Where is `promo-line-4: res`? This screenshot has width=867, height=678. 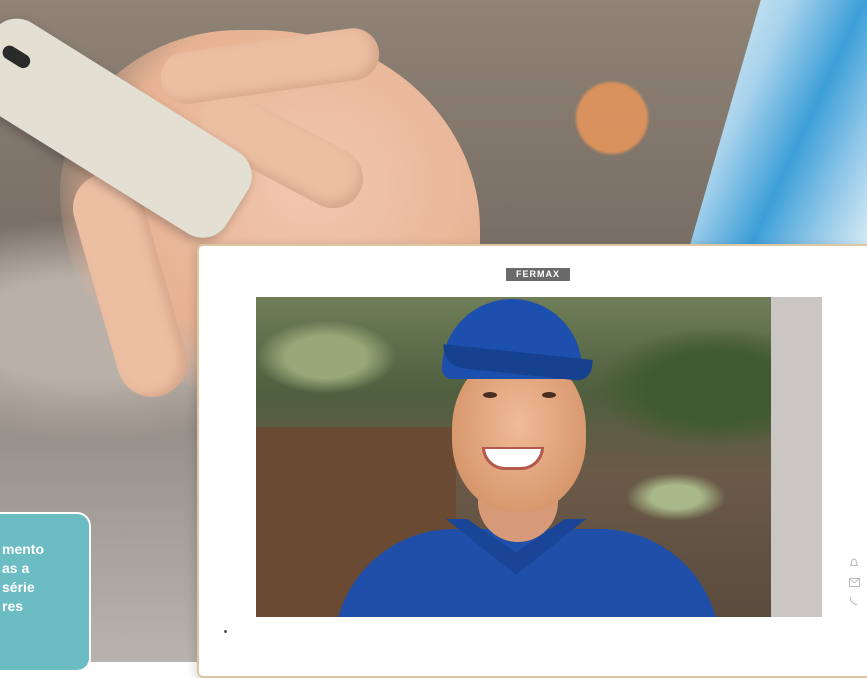 promo-line-4: res is located at coordinates (13, 606).